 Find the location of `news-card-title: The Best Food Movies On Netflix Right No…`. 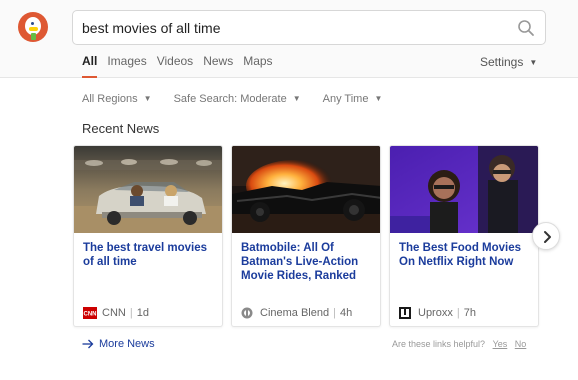

news-card-title: The Best Food Movies On Netflix Right No… is located at coordinates (466, 255).